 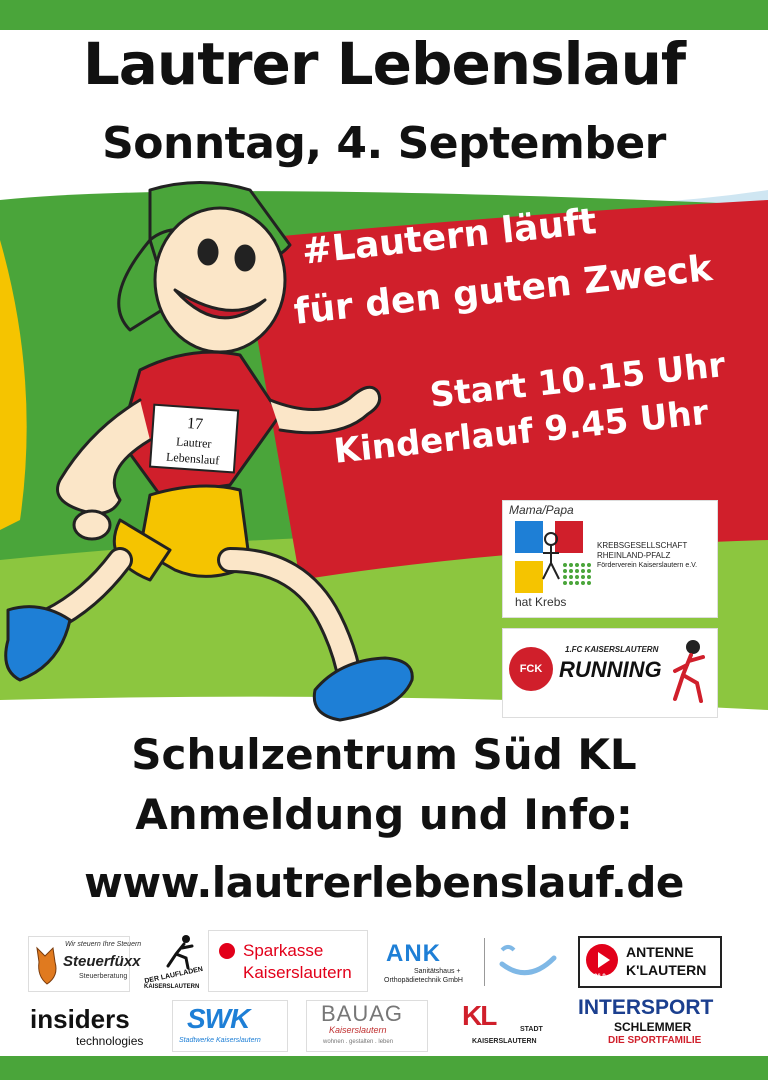 I want to click on sponsor-antenne: 96.9 ANTENNE K'LAUTERN, so click(x=650, y=962).